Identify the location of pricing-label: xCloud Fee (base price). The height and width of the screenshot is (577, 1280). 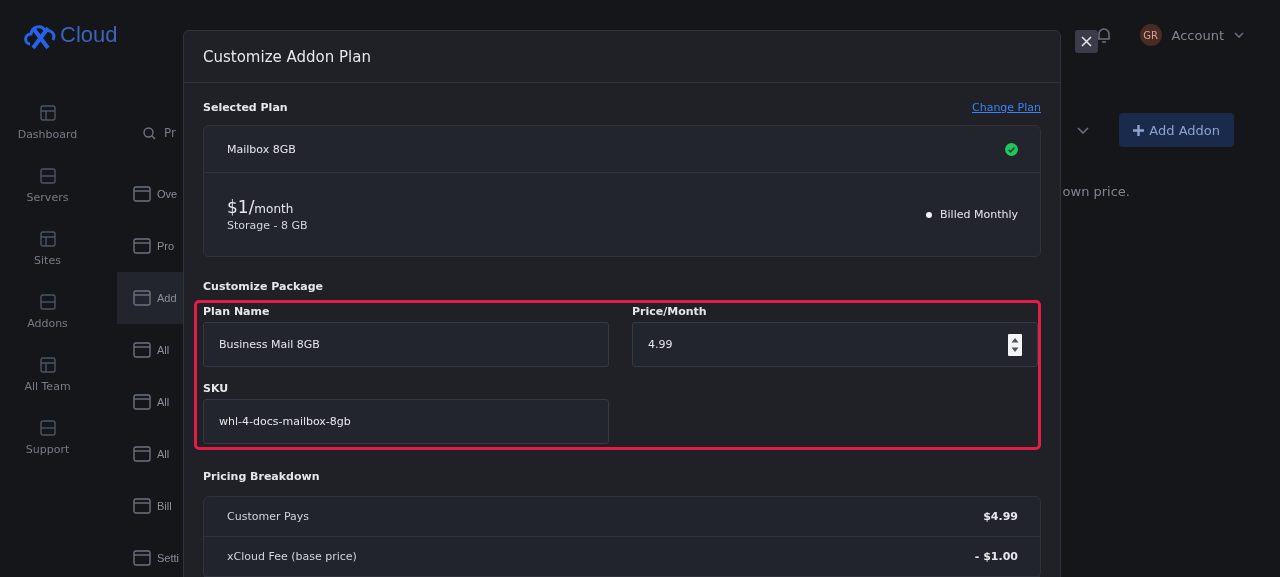
(292, 556).